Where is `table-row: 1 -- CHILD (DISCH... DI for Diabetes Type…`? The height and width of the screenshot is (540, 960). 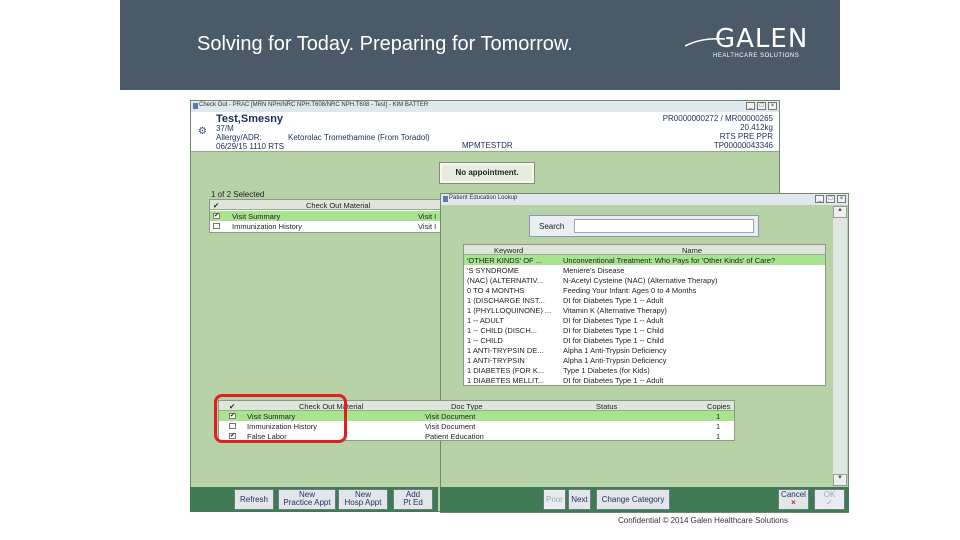
table-row: 1 -- CHILD (DISCH... DI for Diabetes Type… is located at coordinates (644, 330).